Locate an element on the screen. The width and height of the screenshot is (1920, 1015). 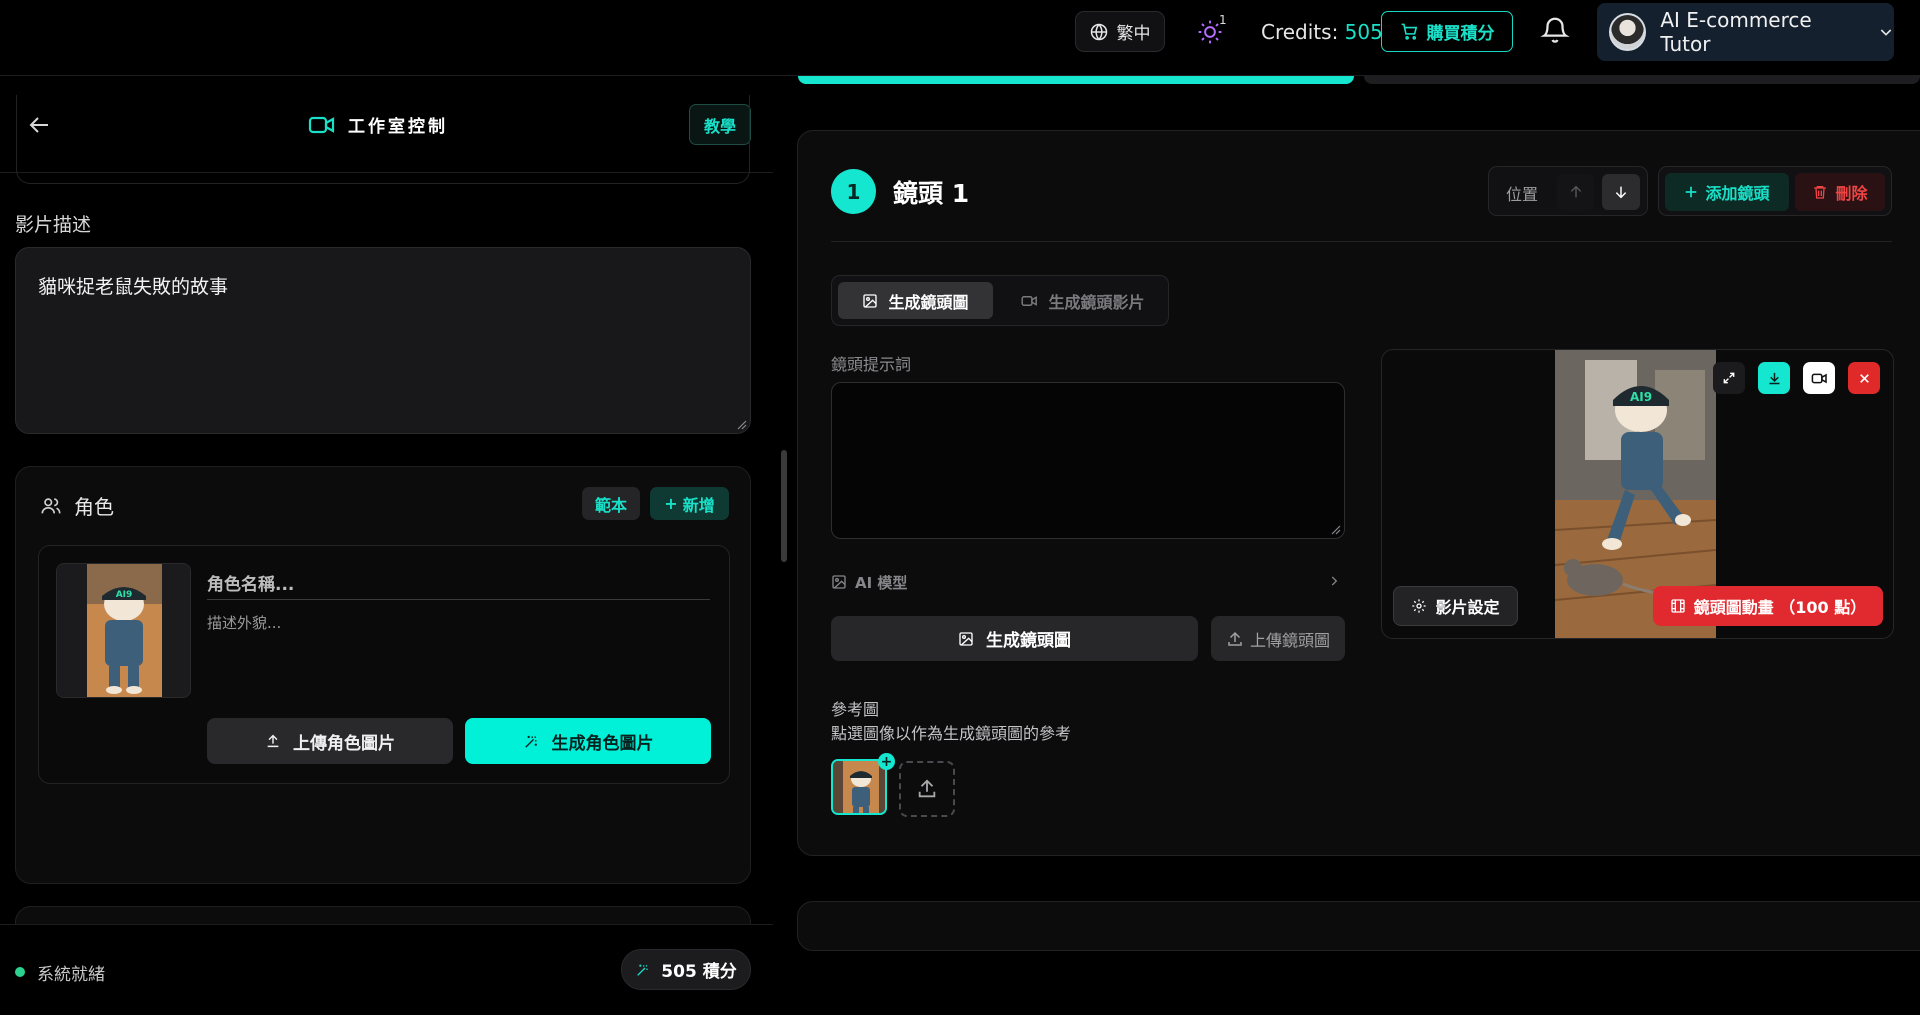
sample-button: 範本 is located at coordinates (611, 503).